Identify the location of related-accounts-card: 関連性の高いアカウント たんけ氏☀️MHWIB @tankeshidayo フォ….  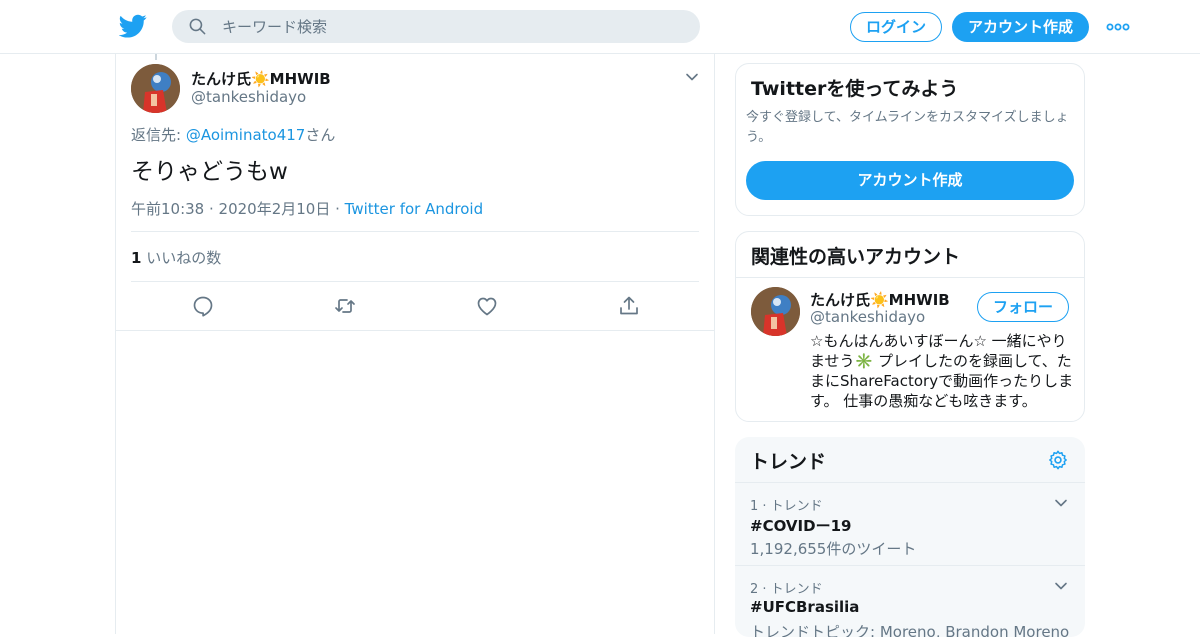
(910, 326).